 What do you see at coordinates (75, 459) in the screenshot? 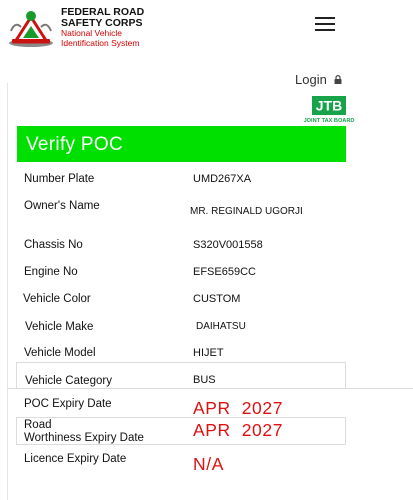
I see `licence-expiry-label: Licence Expiry Date` at bounding box center [75, 459].